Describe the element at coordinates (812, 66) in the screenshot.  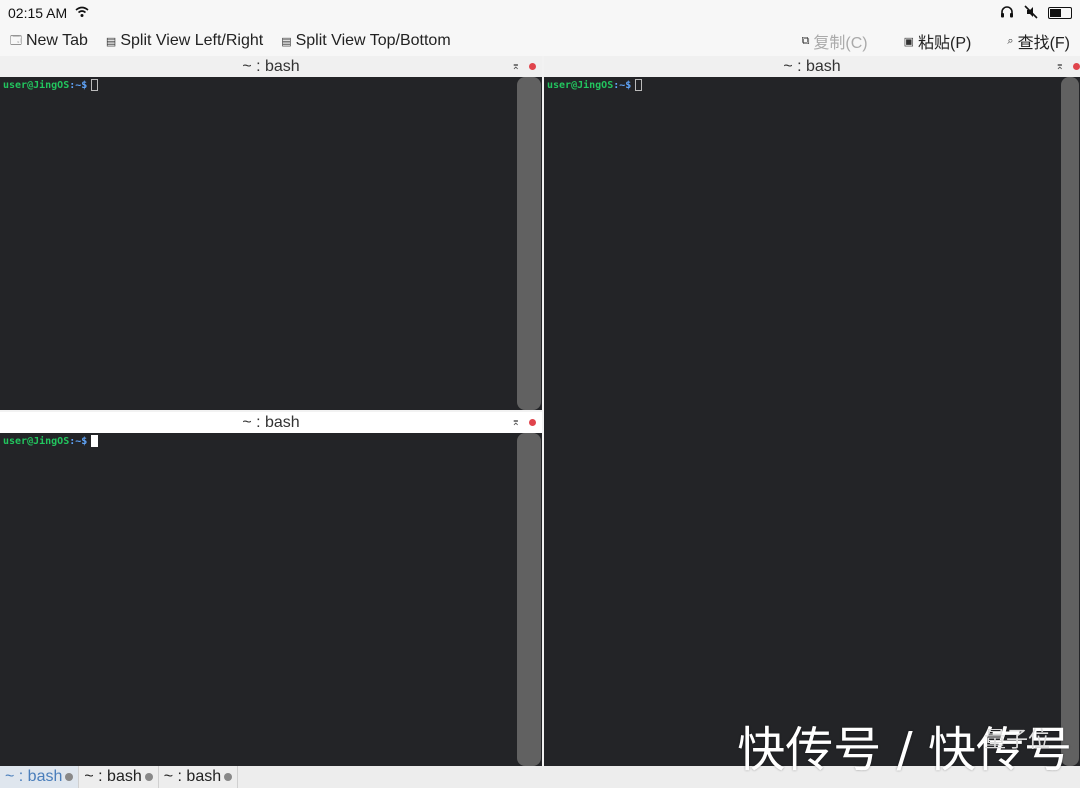
I see `pane-title-right: ~ : bash` at that location.